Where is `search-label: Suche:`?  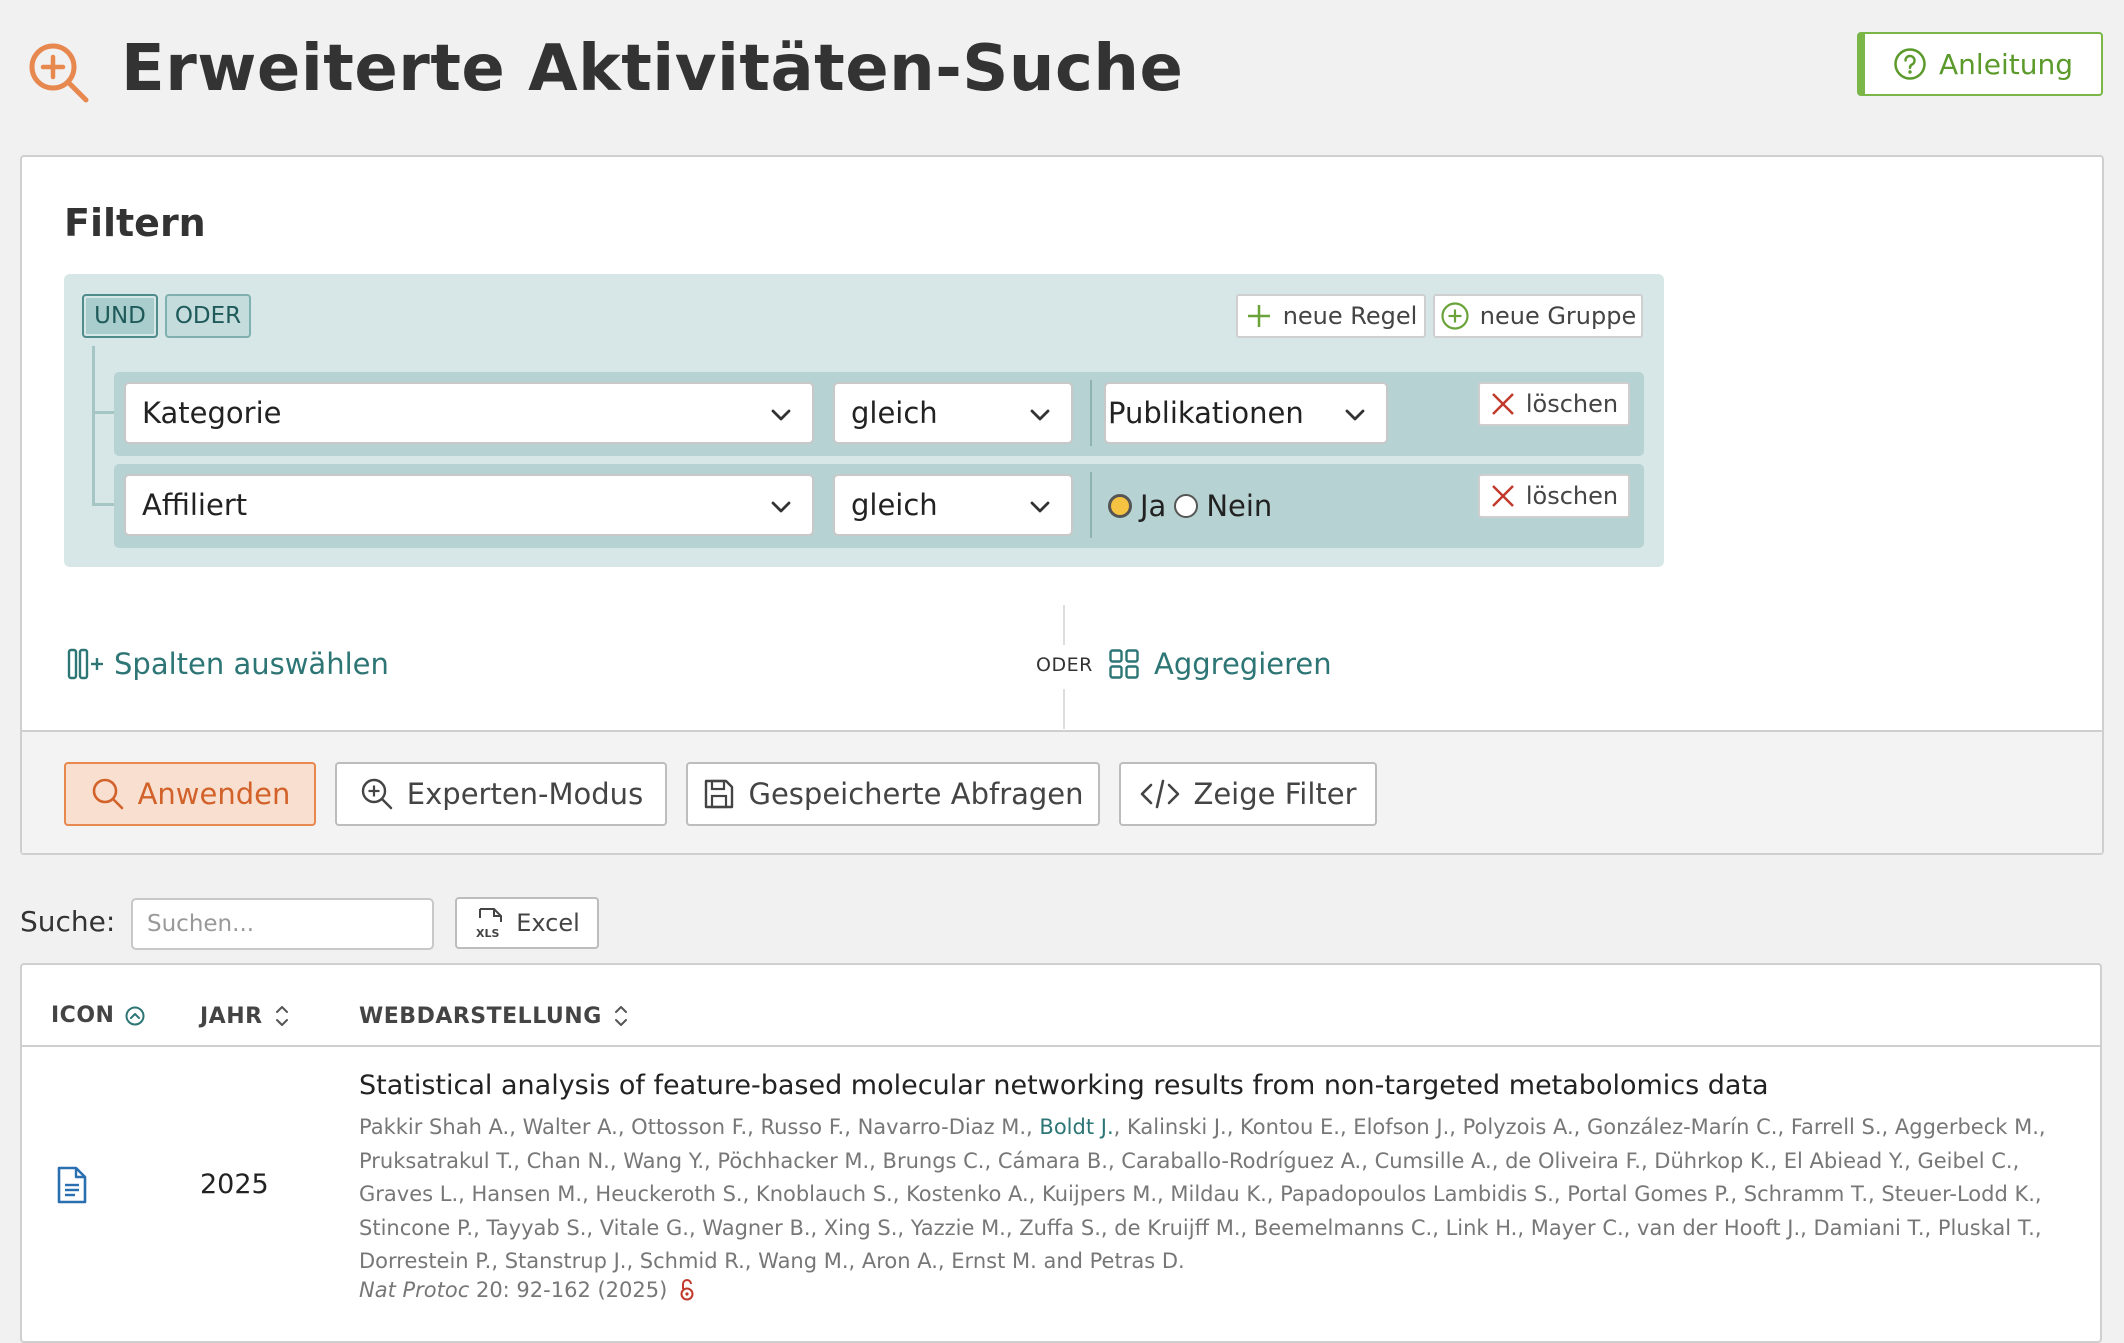
search-label: Suche: is located at coordinates (68, 921).